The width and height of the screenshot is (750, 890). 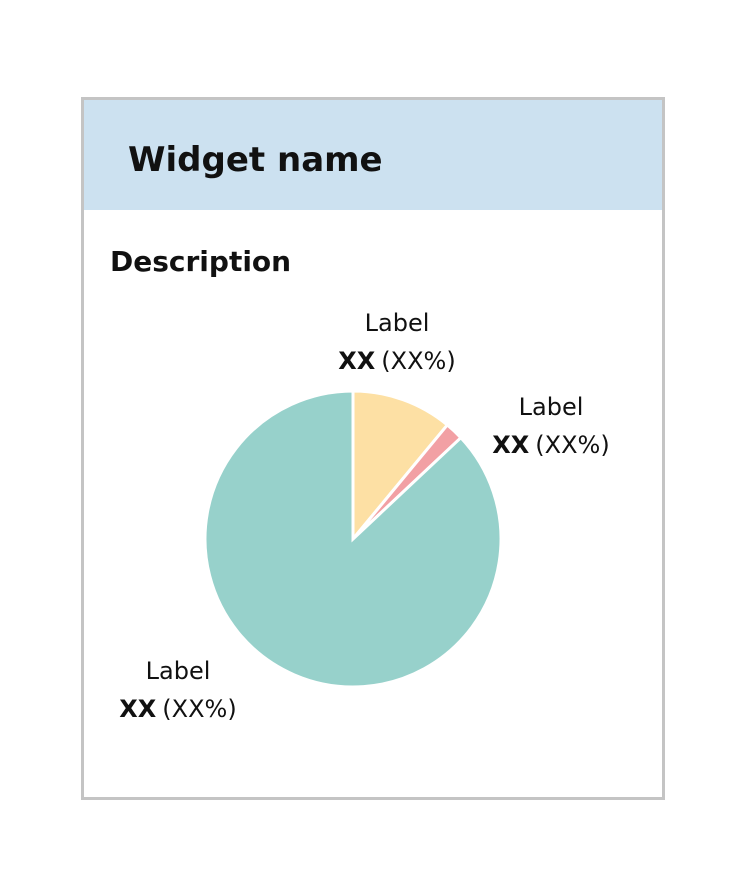 I want to click on slice-label-1-name: Label, so click(x=397, y=323).